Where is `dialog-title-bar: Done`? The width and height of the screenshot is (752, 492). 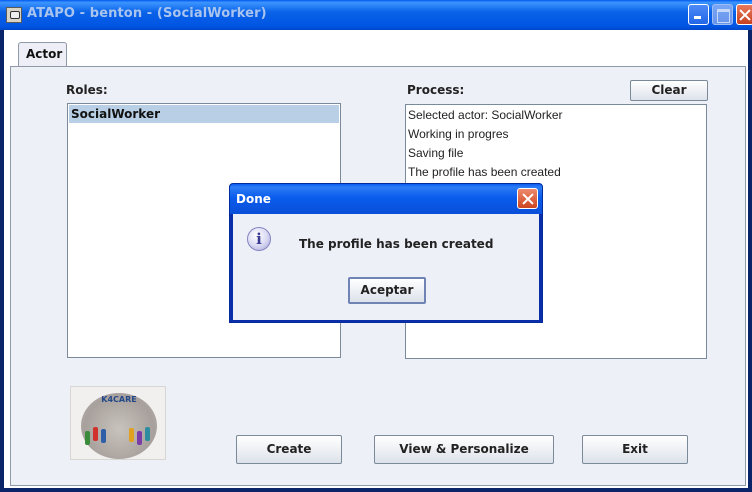 dialog-title-bar: Done is located at coordinates (386, 199).